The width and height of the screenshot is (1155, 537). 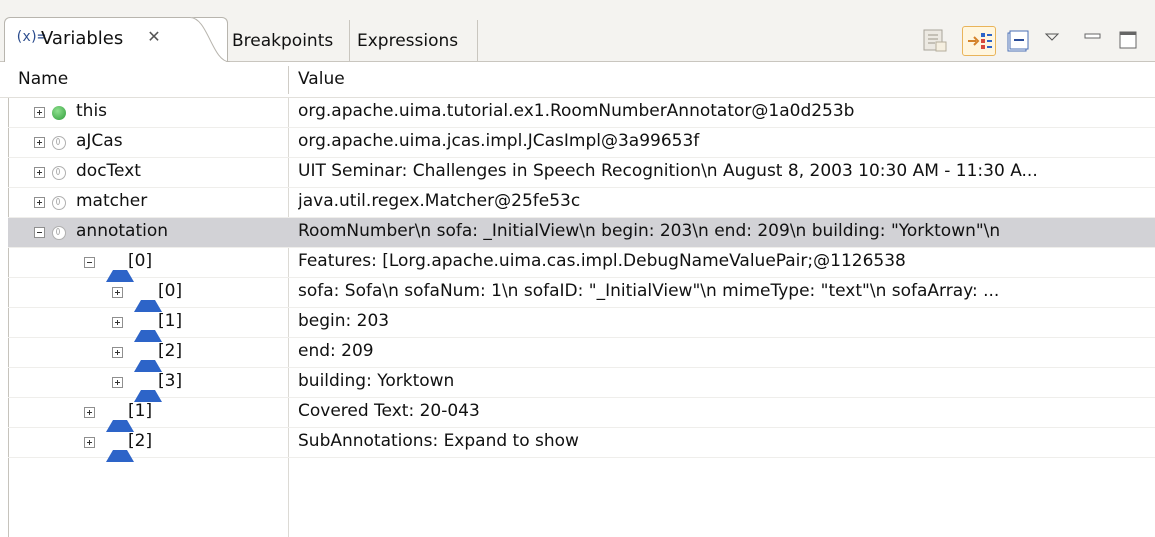 I want to click on tab-breakpoints: Breakpoints, so click(x=288, y=41).